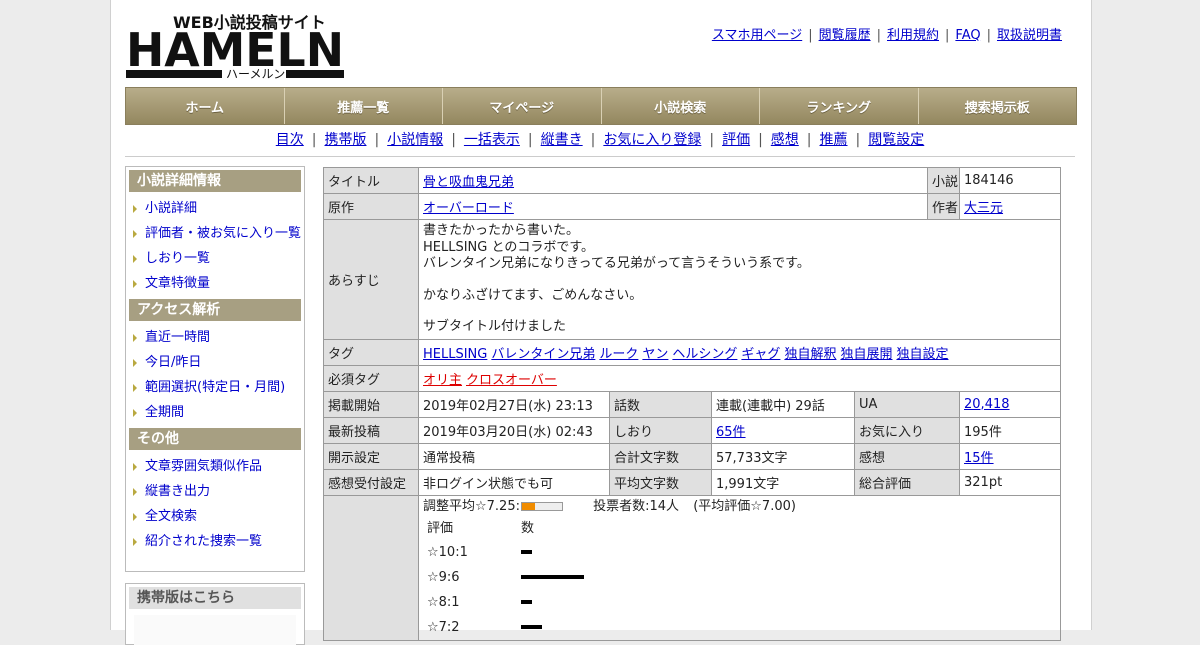  Describe the element at coordinates (415, 140) in the screenshot. I see `subnav-info: 小説情報` at that location.